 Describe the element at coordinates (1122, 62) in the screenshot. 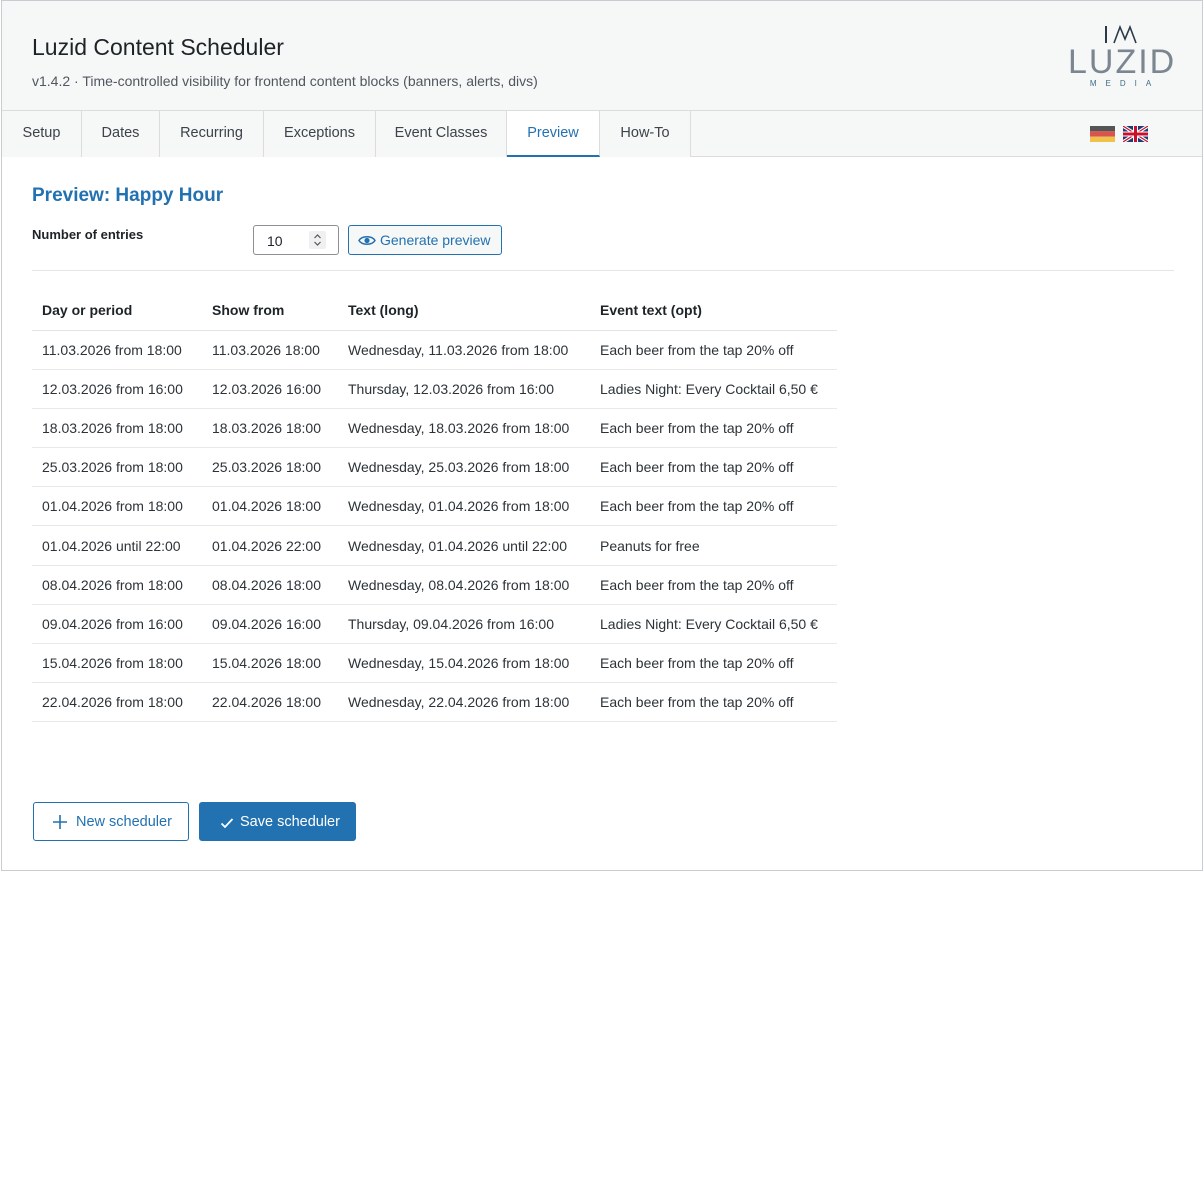

I see `logo-word: LUZID` at that location.